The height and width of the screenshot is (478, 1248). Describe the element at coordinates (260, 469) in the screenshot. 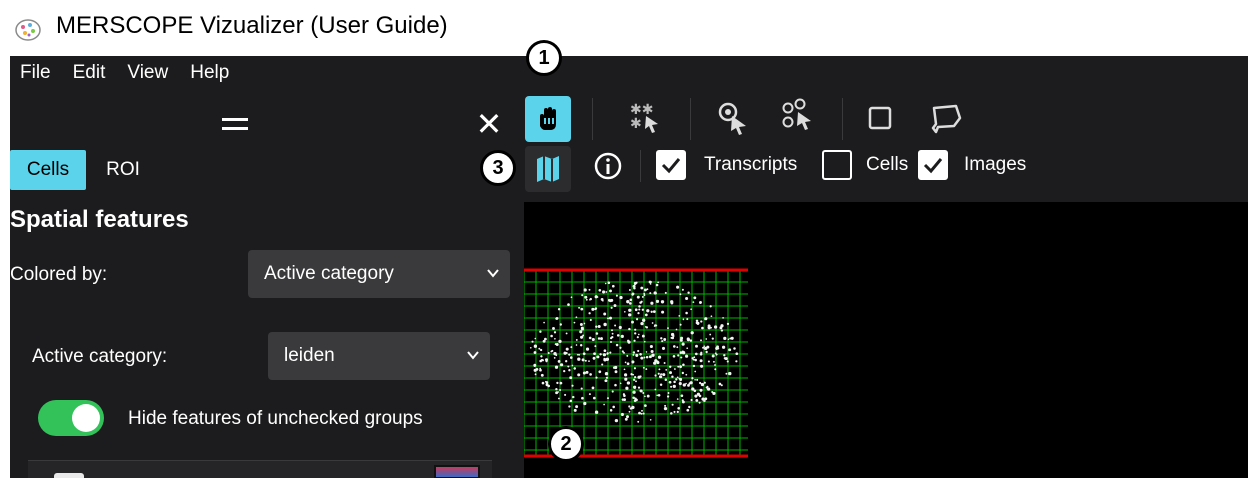

I see `list-item` at that location.